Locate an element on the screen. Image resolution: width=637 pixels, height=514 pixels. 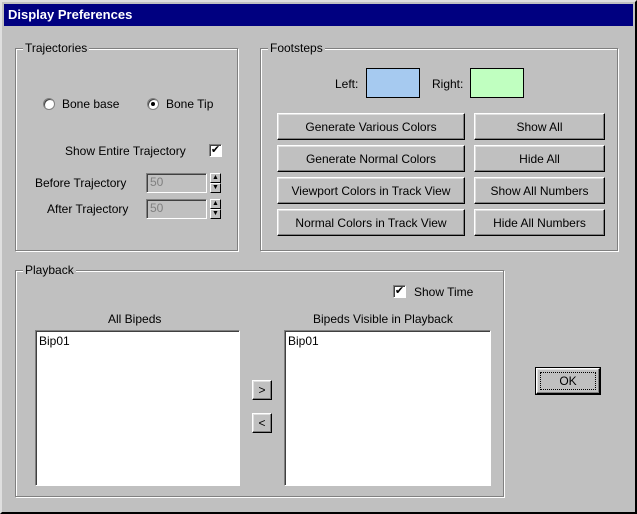
ok-button: OK is located at coordinates (568, 381).